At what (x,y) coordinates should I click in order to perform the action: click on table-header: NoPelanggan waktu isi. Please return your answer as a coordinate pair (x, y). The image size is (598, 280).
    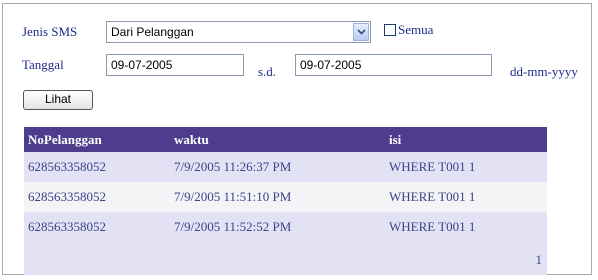
    Looking at the image, I should click on (285, 139).